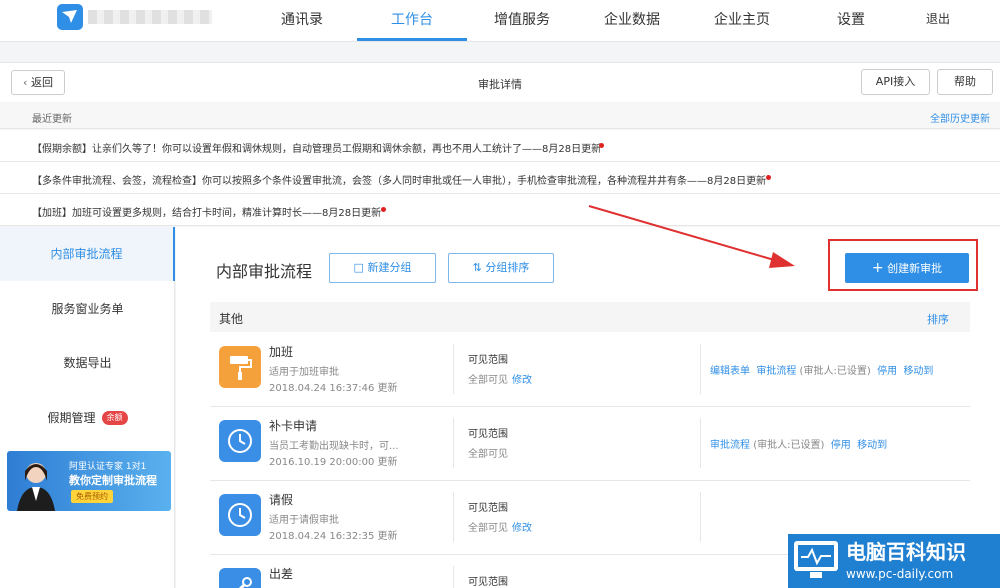 The image size is (1000, 588). I want to click on sort-groups-label: 分组排序, so click(507, 267).